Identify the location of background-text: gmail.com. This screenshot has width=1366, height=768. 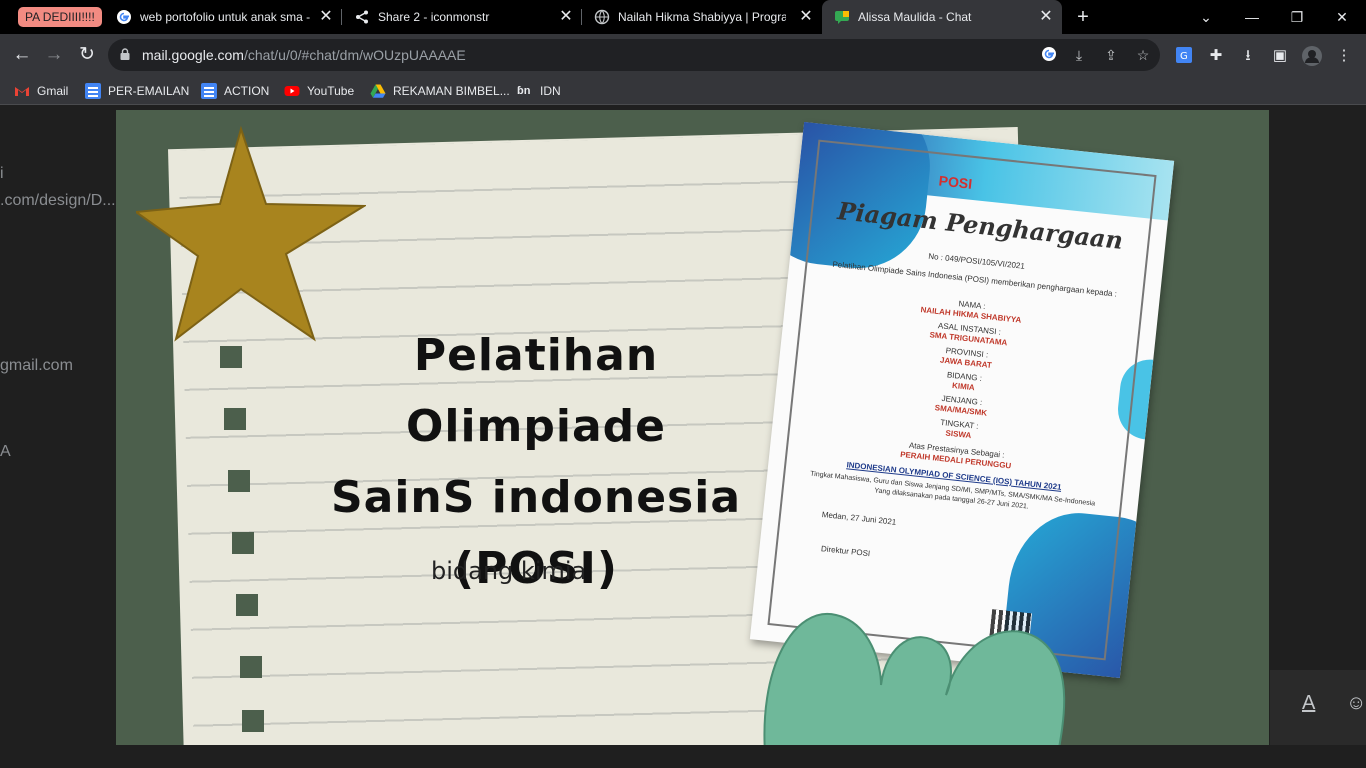
(36, 365).